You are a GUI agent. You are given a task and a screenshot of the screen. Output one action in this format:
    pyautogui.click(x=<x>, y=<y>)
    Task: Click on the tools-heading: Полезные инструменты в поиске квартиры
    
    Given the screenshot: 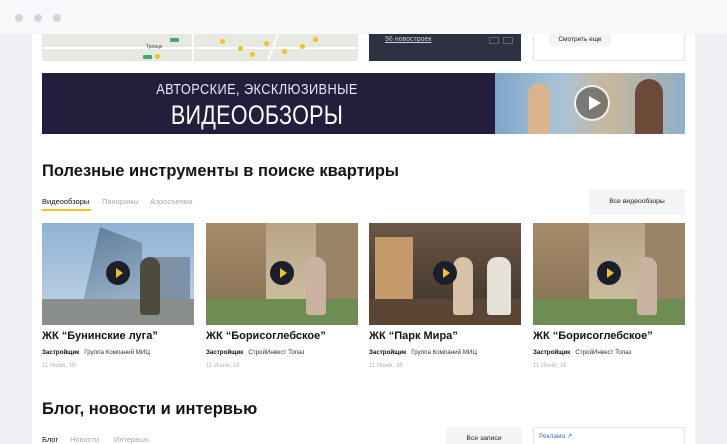 What is the action you would take?
    pyautogui.click(x=221, y=171)
    